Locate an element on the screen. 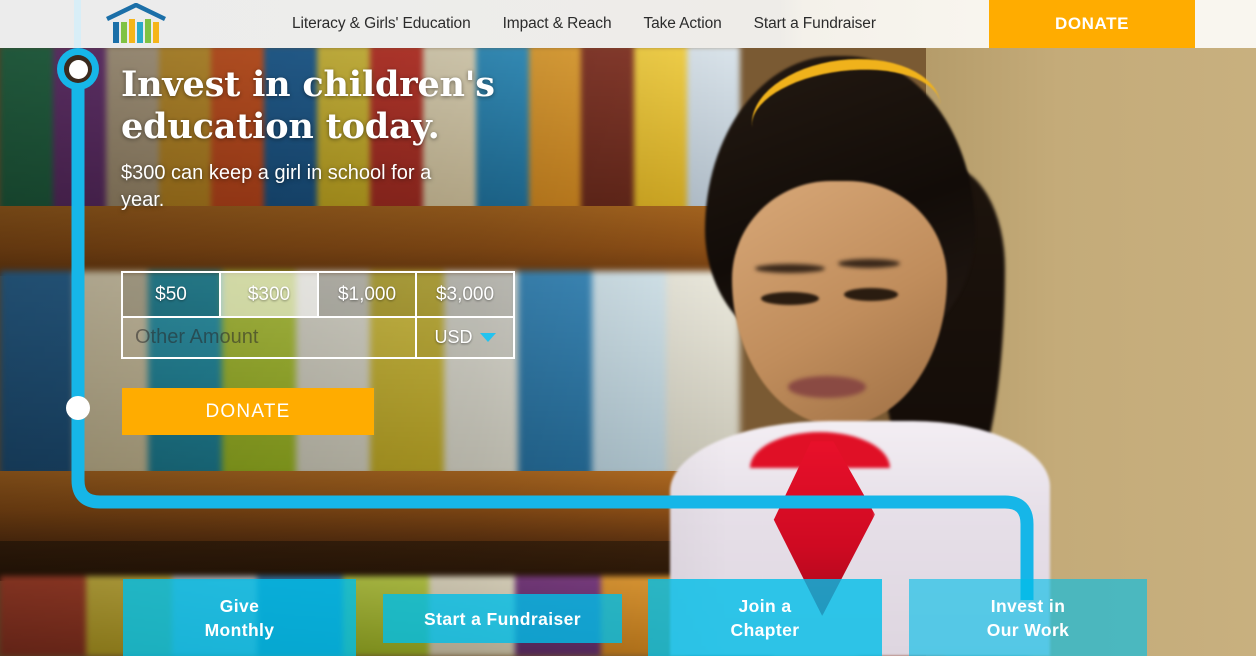  hero-title-line1: Invest in children's is located at coordinates (308, 84).